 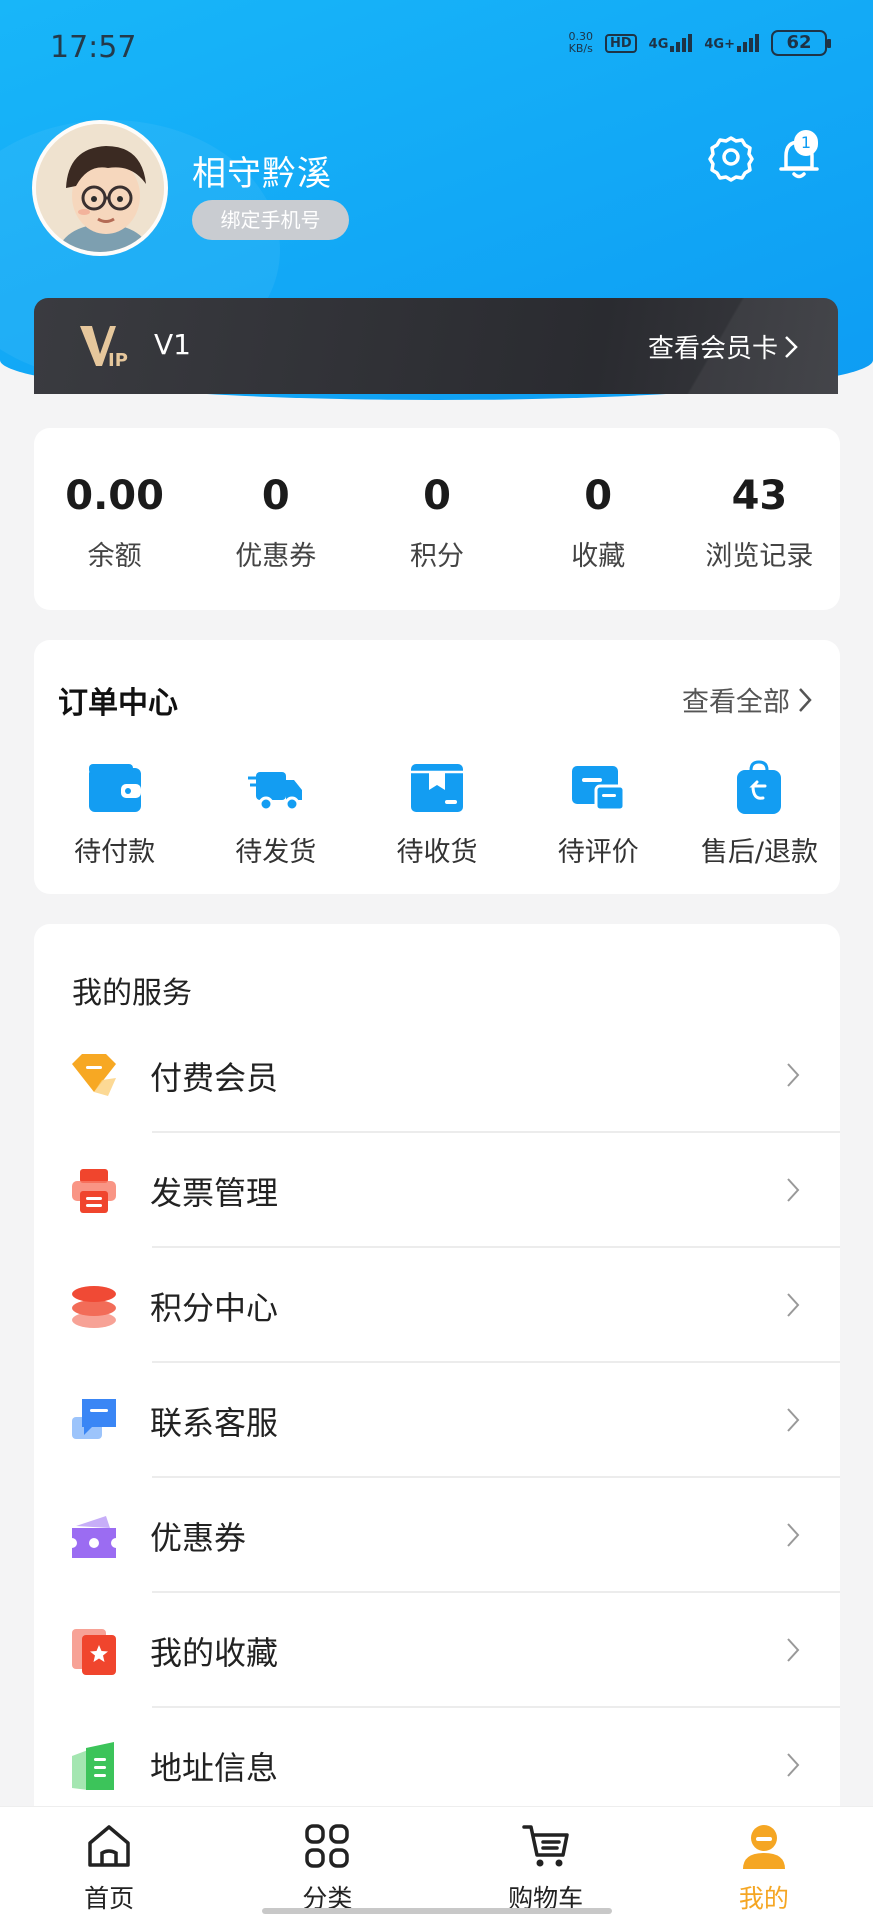 I want to click on service-my-favorites: 我的收藏, so click(x=437, y=1650).